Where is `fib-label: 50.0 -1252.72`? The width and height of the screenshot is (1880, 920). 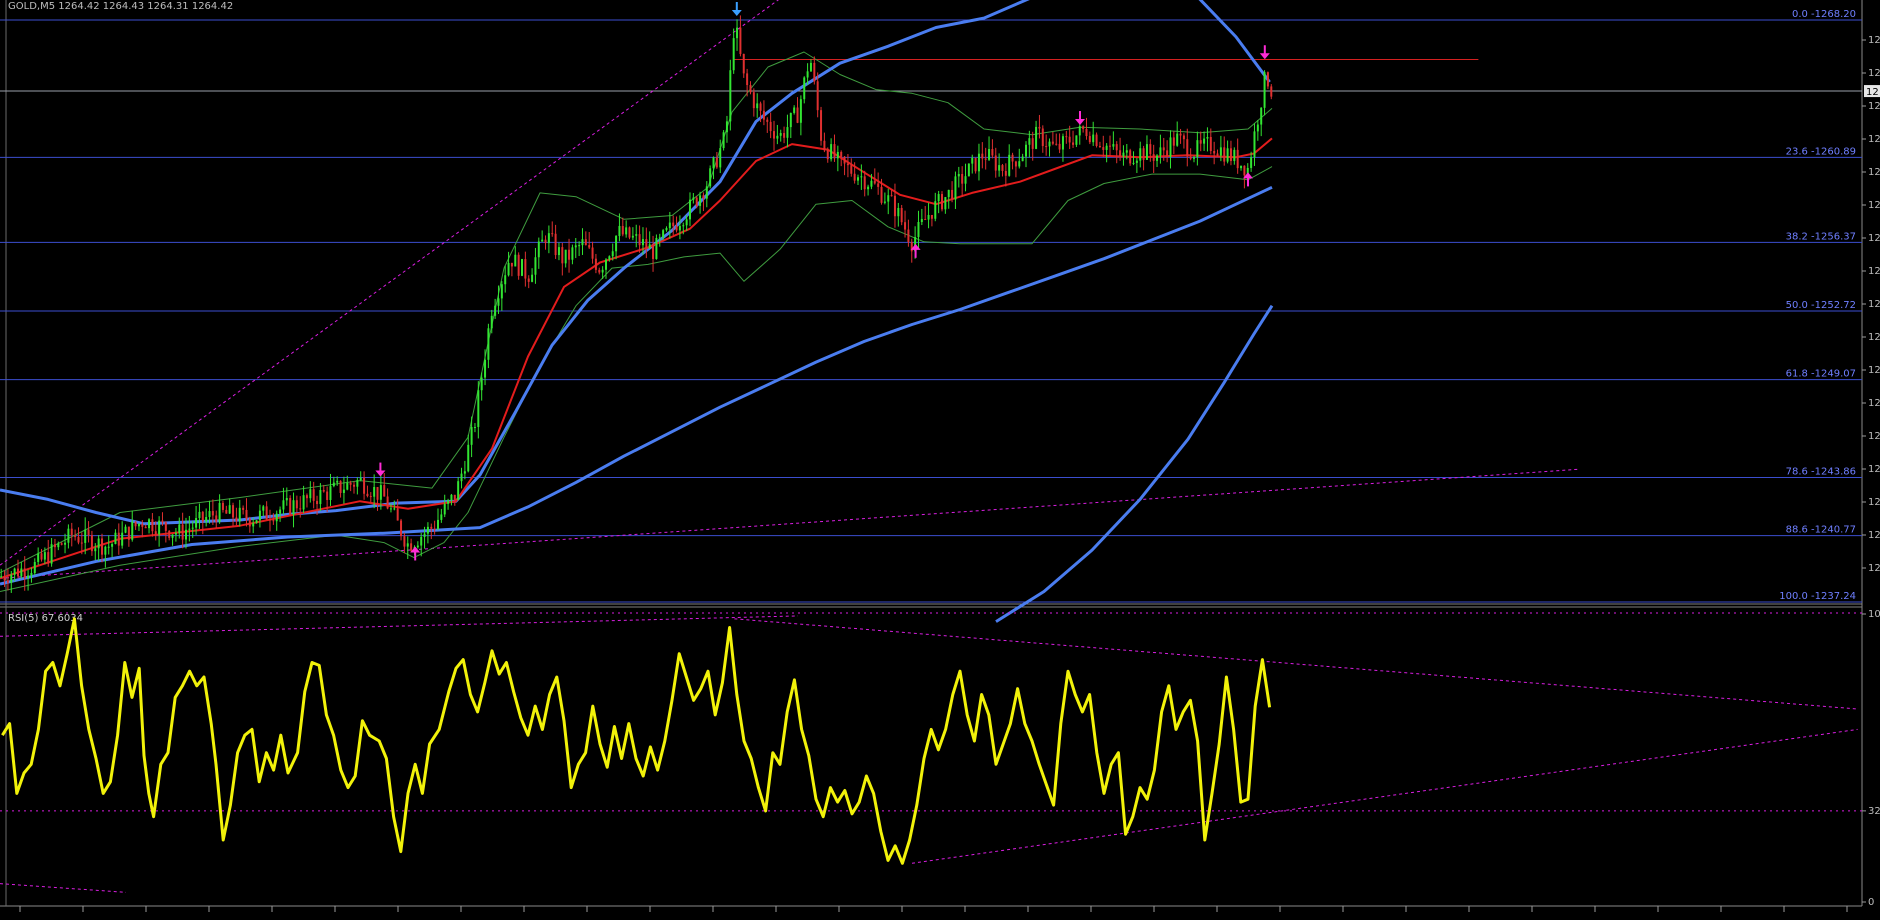
fib-label: 50.0 -1252.72 is located at coordinates (1821, 305).